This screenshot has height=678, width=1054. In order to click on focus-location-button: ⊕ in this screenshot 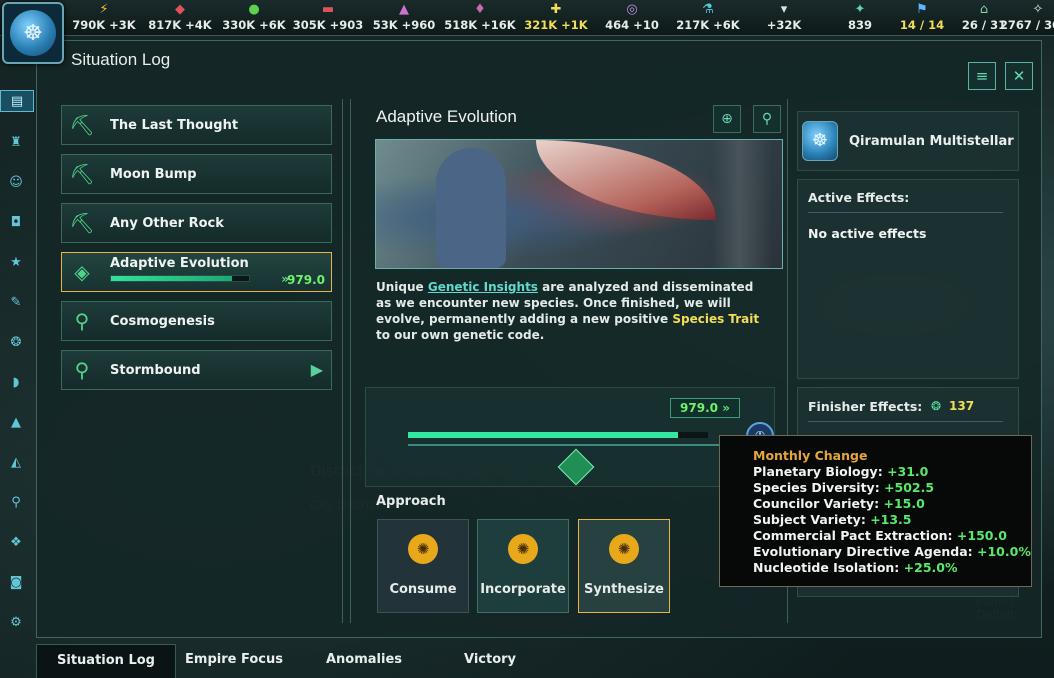, I will do `click(727, 119)`.